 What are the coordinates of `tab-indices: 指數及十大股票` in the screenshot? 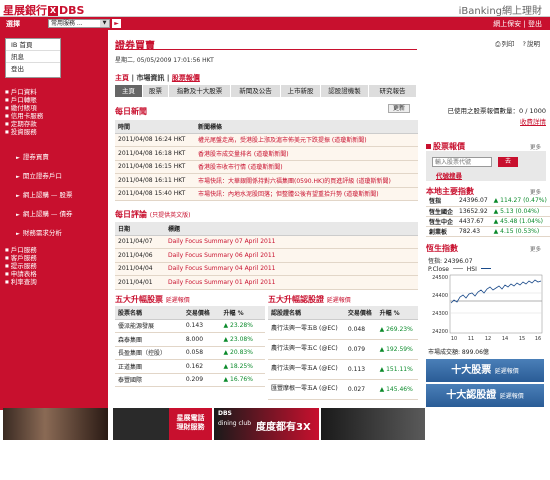 It's located at (200, 91).